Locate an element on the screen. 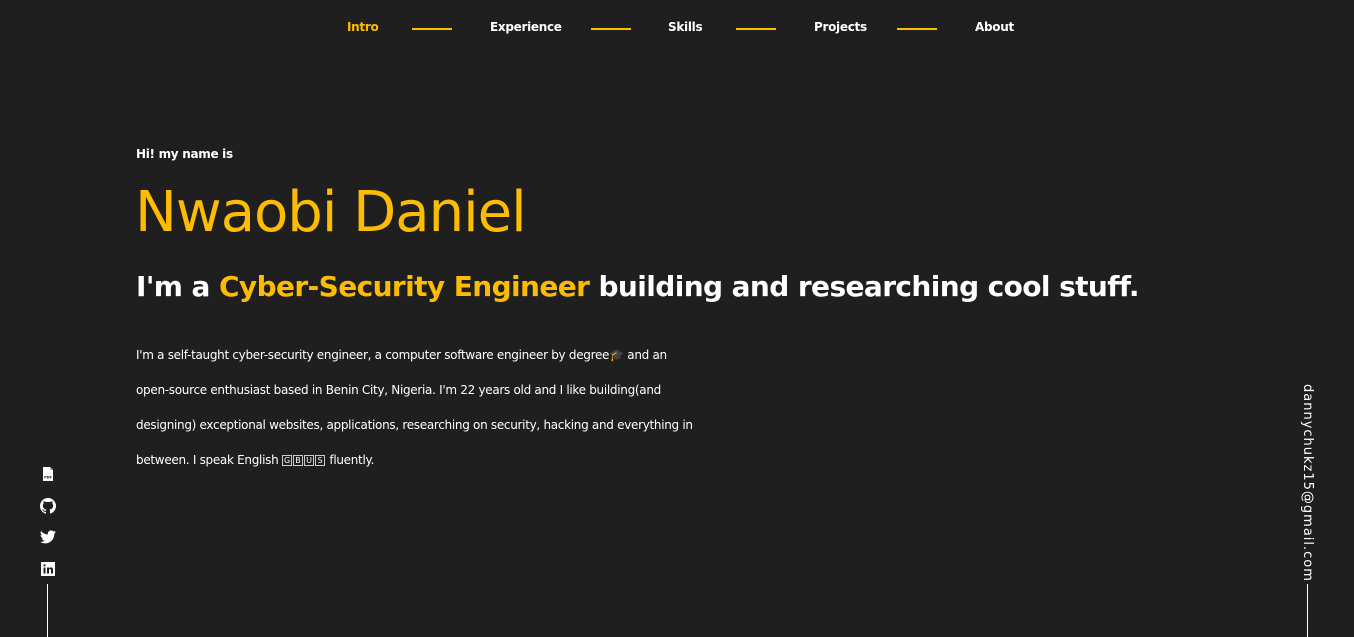 Image resolution: width=1354 pixels, height=637 pixels. flag-letter: G is located at coordinates (286, 460).